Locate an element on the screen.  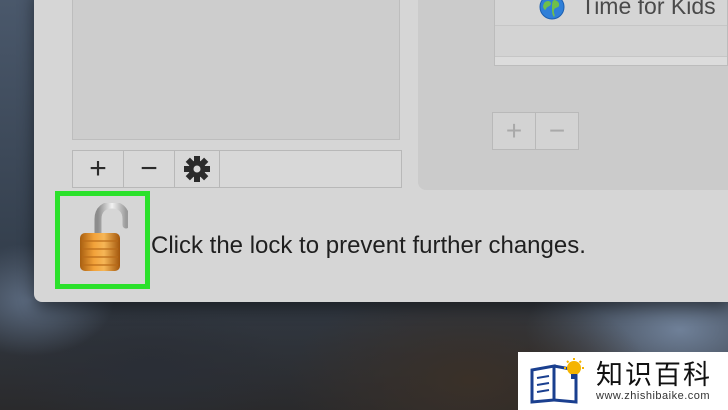
gear-icon is located at coordinates (197, 169).